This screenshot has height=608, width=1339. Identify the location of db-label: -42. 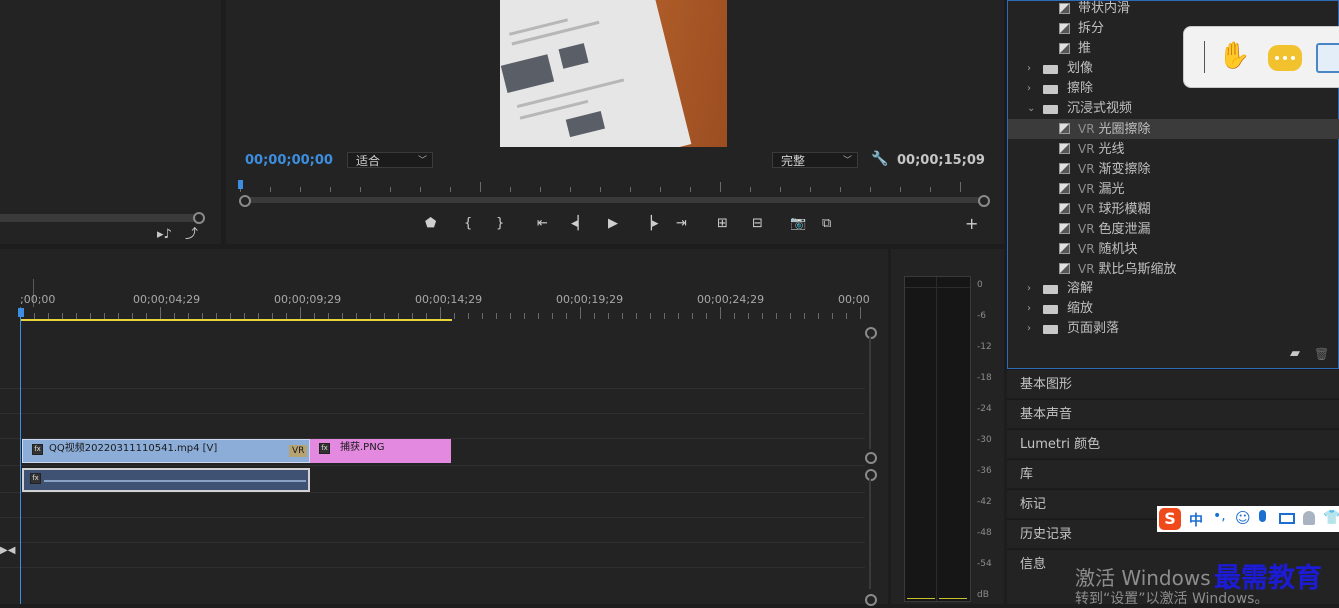
(984, 502).